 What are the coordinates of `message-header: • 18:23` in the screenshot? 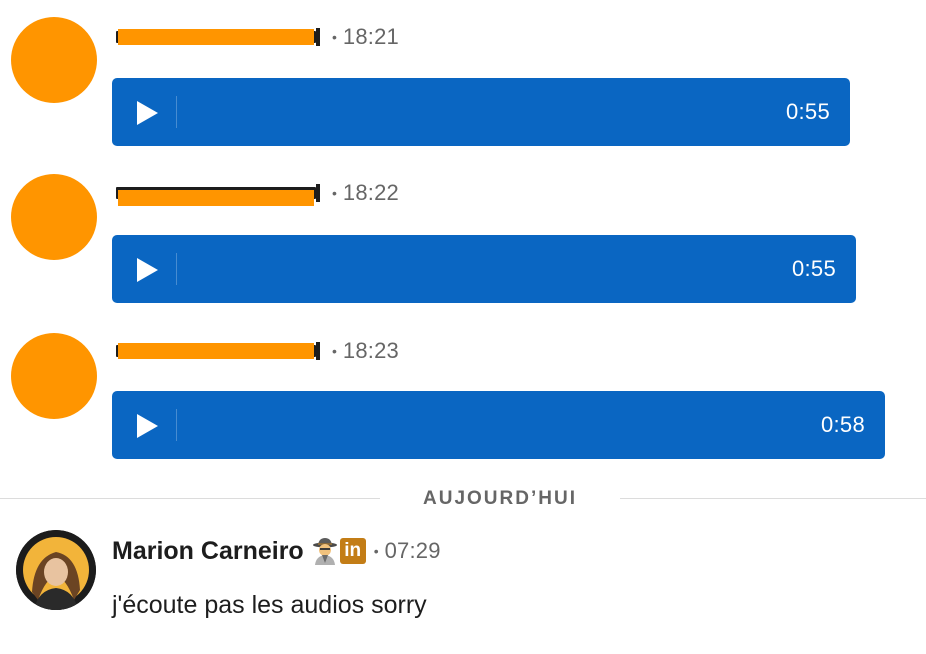 It's located at (255, 351).